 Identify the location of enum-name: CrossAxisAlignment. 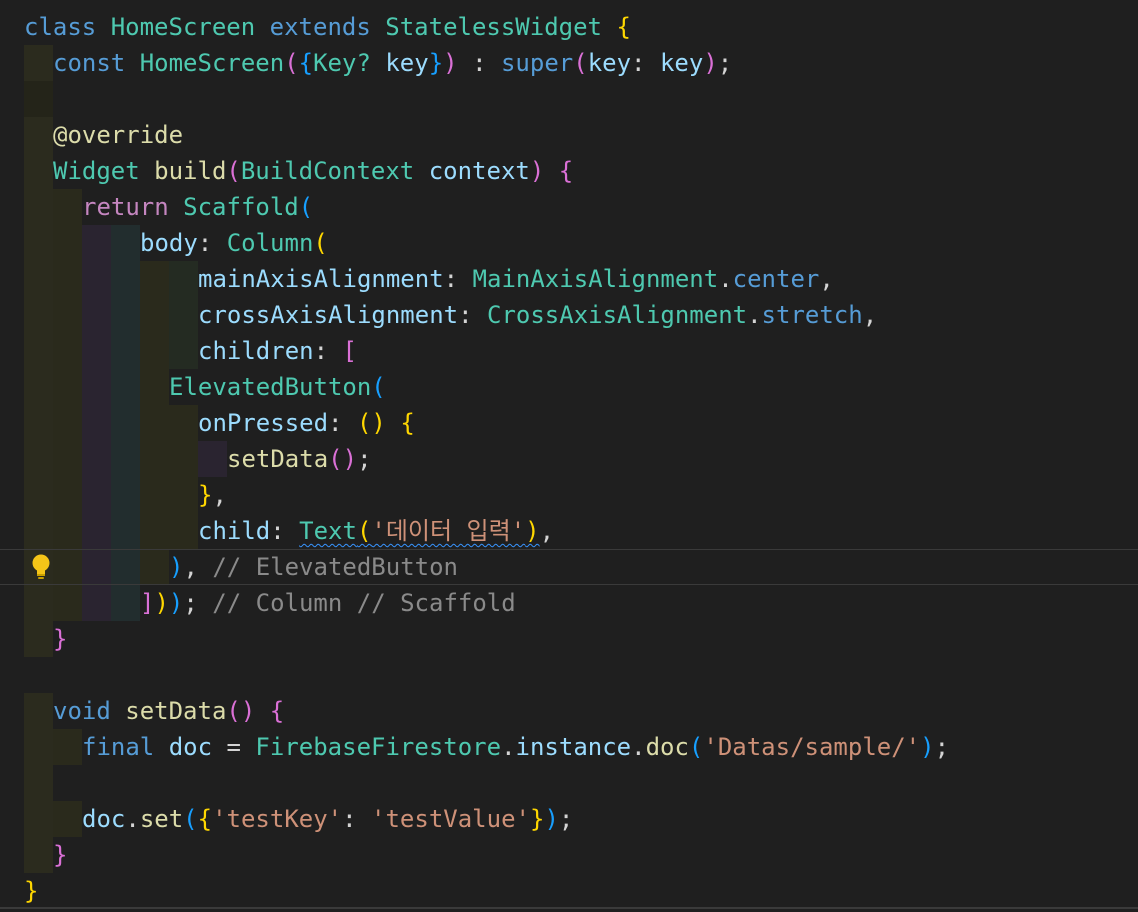
(617, 315).